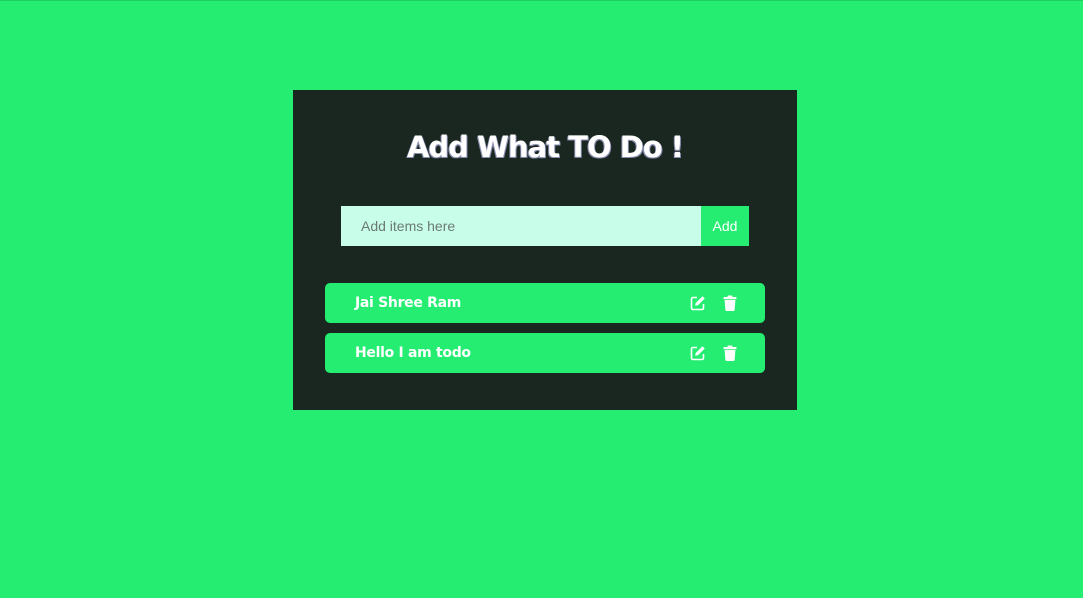  Describe the element at coordinates (545, 147) in the screenshot. I see `page-title: Add What TO Do !` at that location.